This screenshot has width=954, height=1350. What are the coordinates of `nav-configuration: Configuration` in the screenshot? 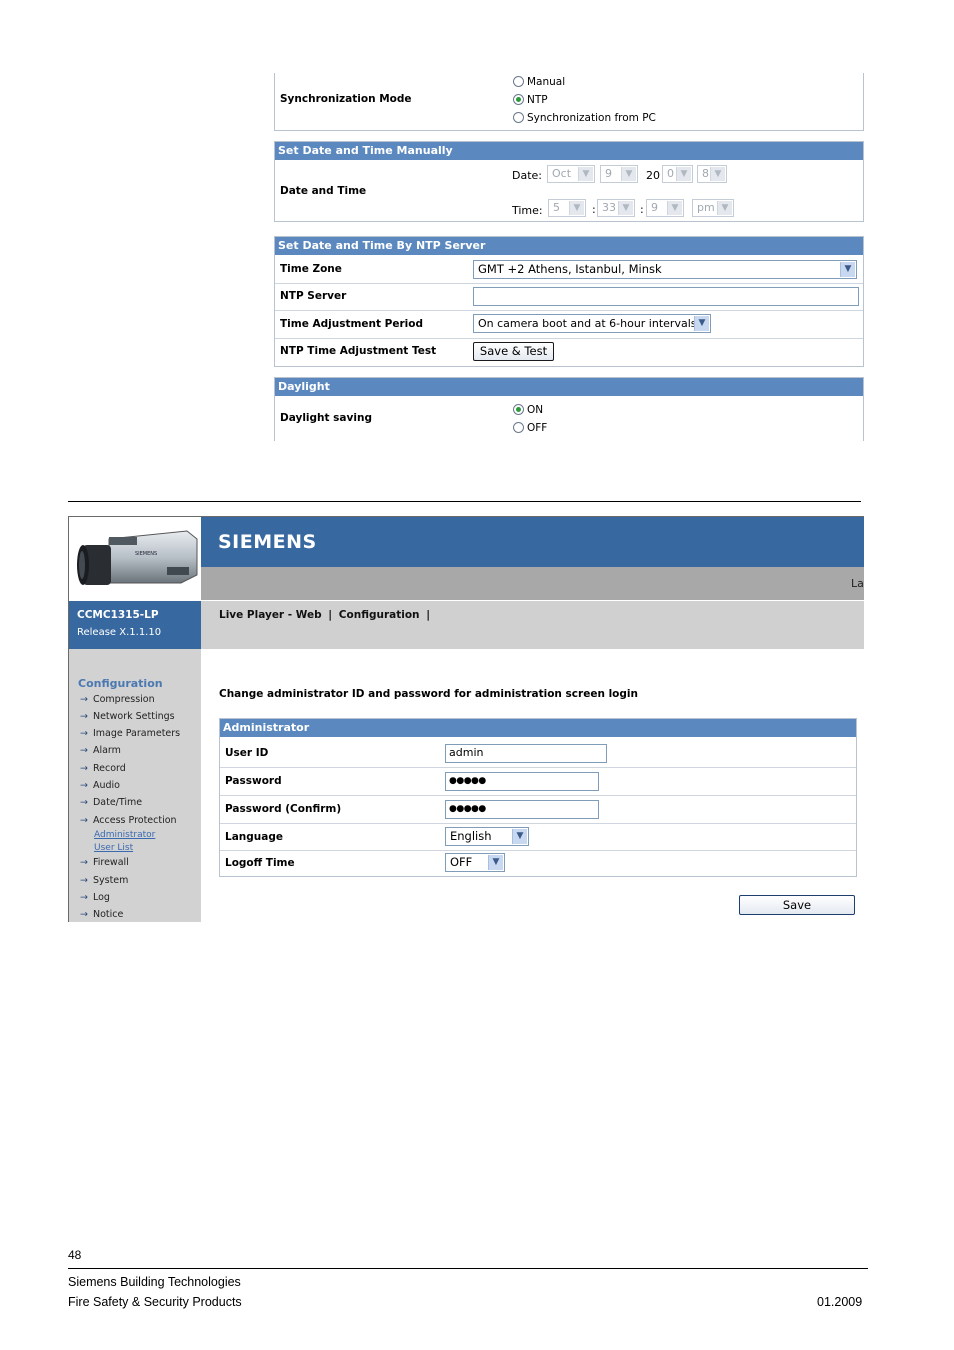 It's located at (379, 615).